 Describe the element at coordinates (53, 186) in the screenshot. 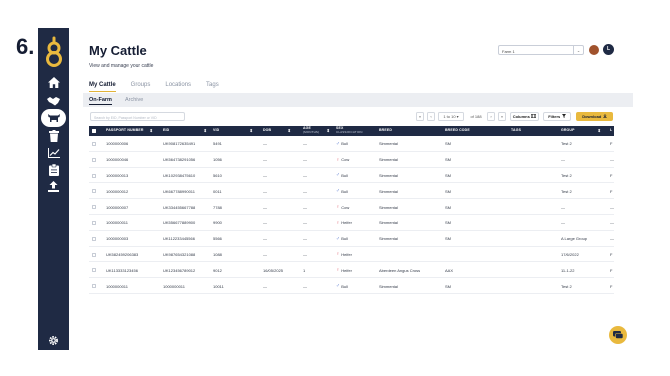

I see `upload-icon` at that location.